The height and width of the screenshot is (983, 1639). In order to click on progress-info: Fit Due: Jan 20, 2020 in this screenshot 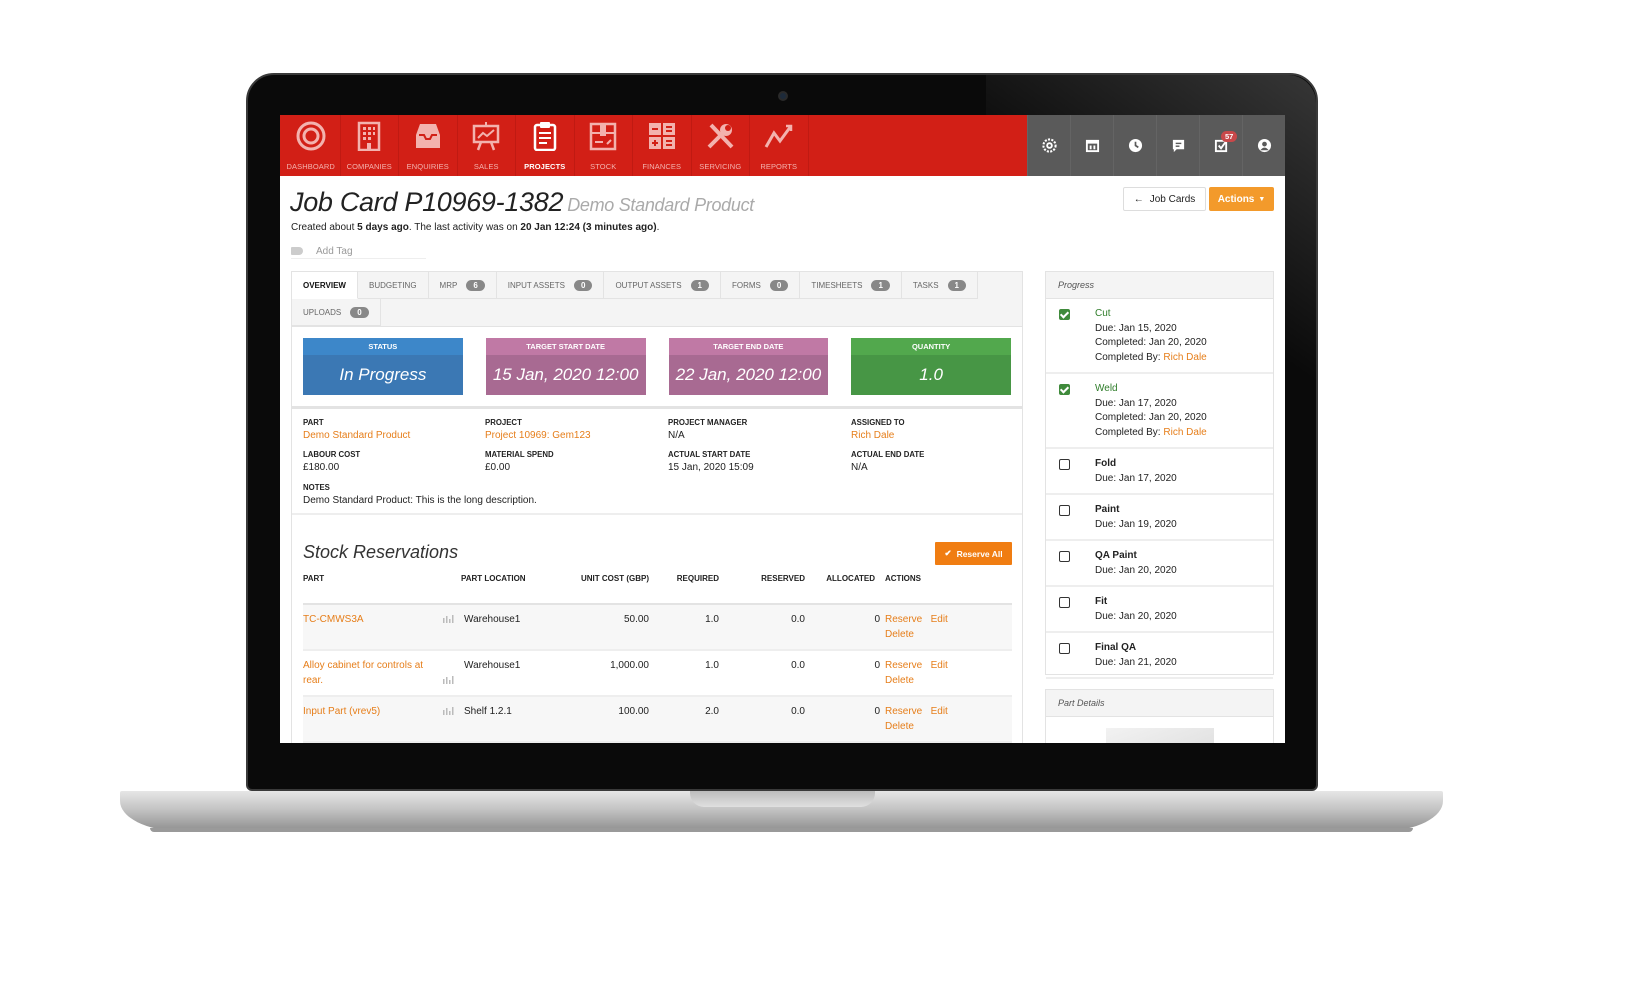, I will do `click(1136, 609)`.